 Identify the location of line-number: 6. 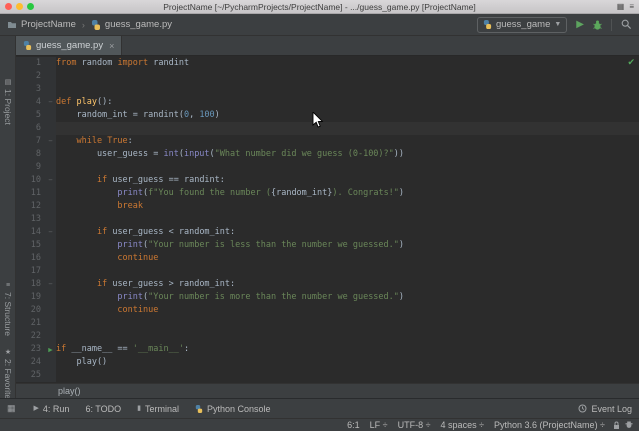
(30, 128).